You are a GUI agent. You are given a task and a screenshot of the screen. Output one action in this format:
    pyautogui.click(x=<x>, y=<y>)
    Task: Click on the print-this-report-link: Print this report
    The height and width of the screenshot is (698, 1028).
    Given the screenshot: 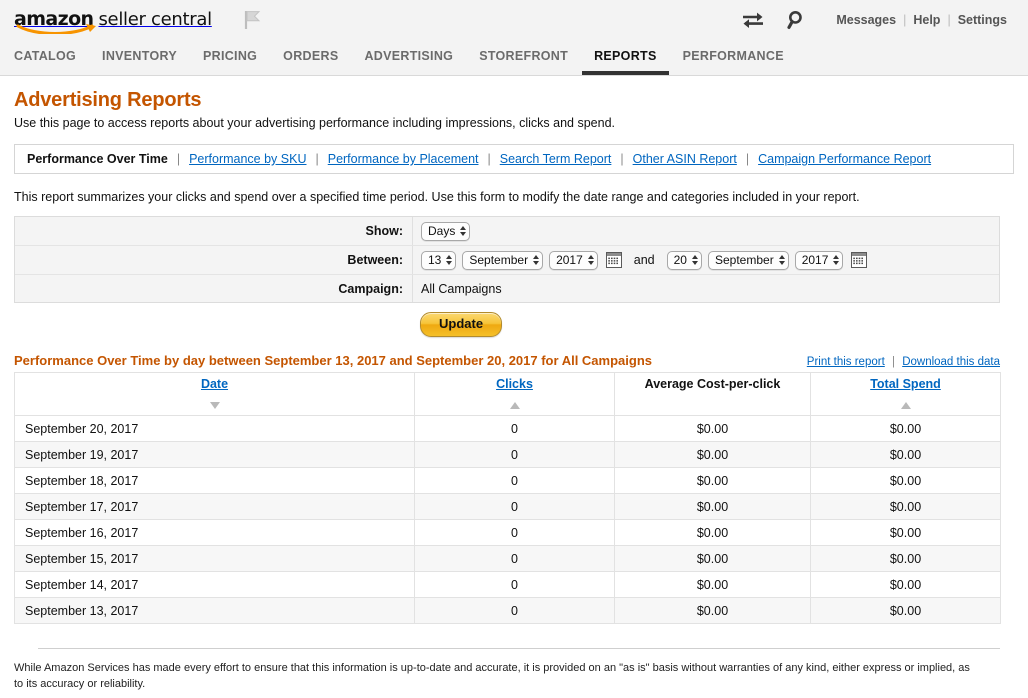 What is the action you would take?
    pyautogui.click(x=846, y=362)
    